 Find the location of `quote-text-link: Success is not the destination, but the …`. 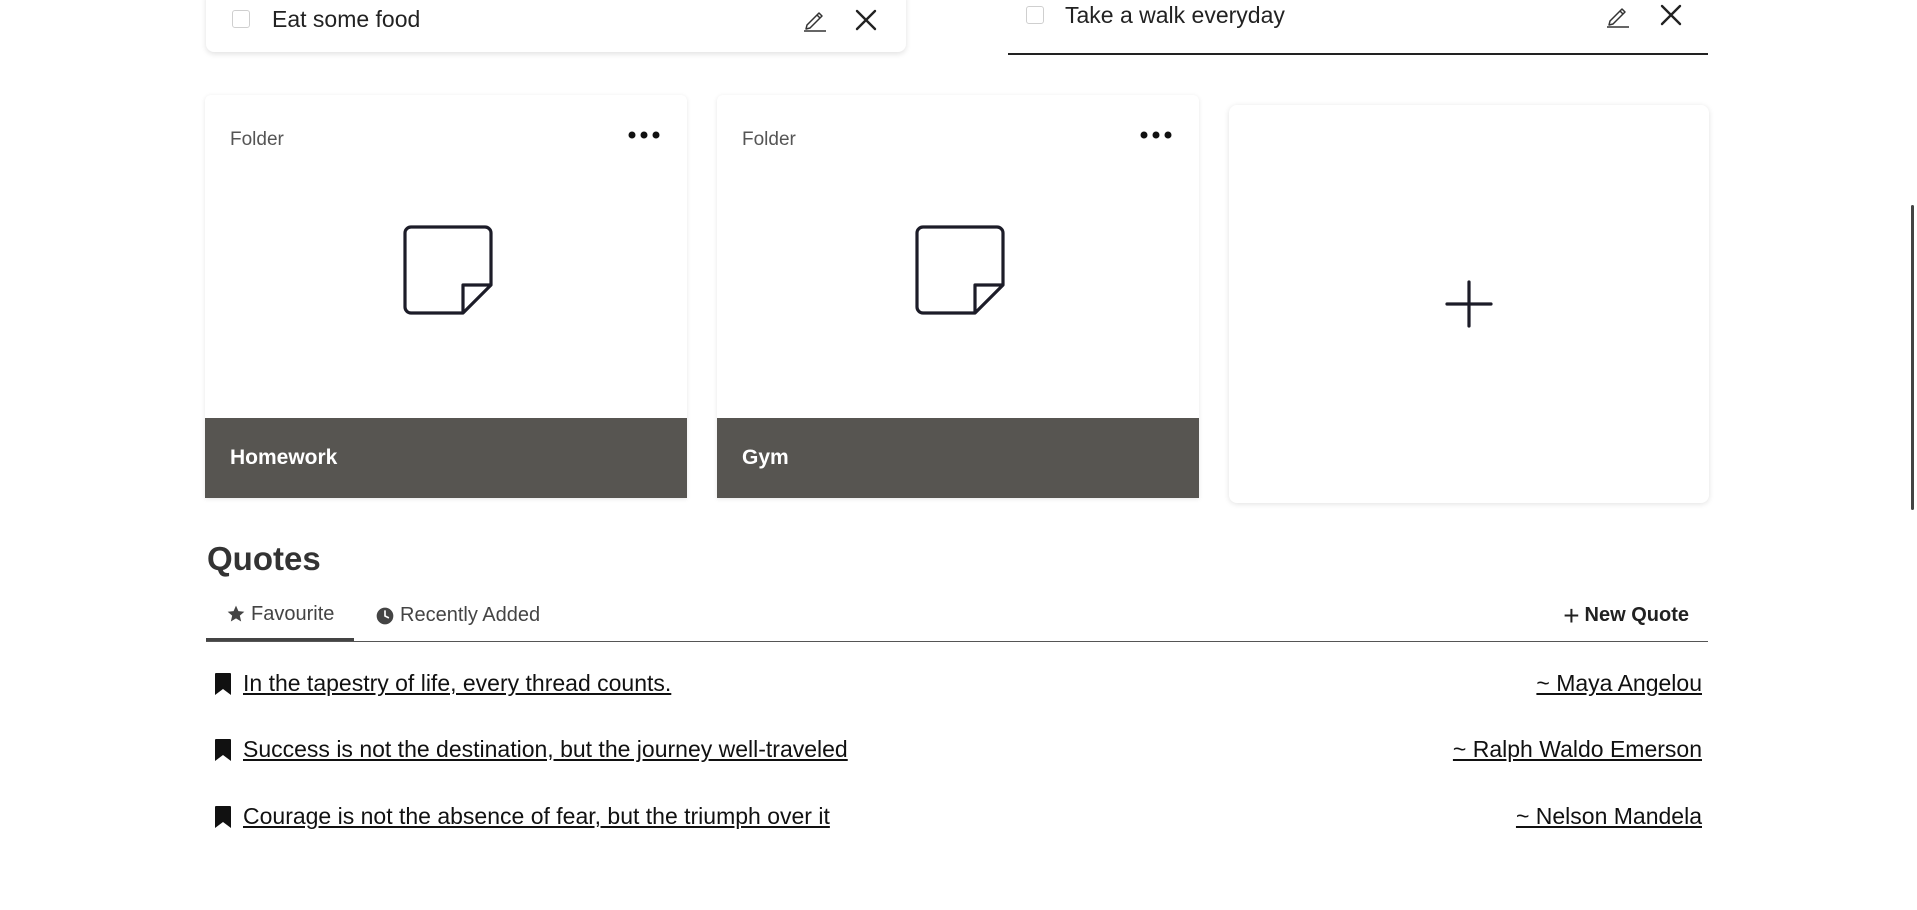

quote-text-link: Success is not the destination, but the … is located at coordinates (545, 749).